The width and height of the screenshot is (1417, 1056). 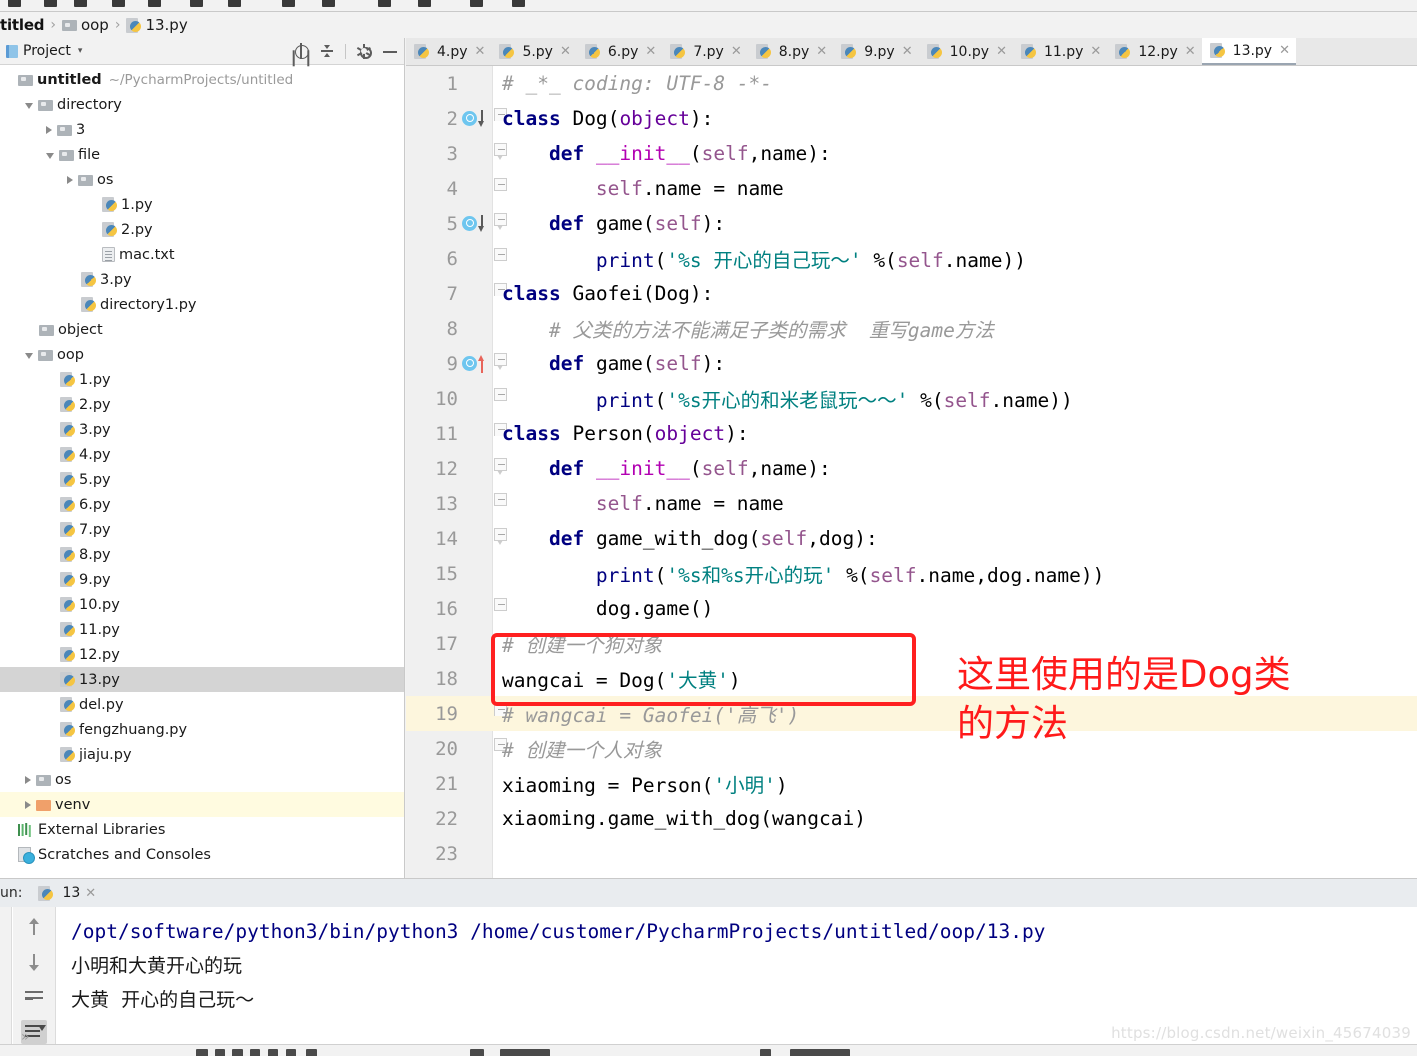 What do you see at coordinates (166, 25) in the screenshot?
I see `breadcrumb-file: 13.py` at bounding box center [166, 25].